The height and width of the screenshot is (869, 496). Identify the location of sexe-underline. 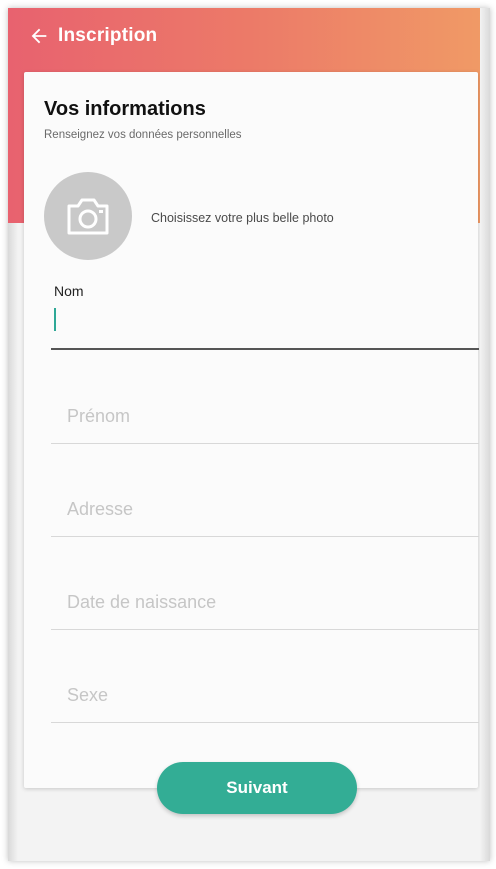
(265, 722).